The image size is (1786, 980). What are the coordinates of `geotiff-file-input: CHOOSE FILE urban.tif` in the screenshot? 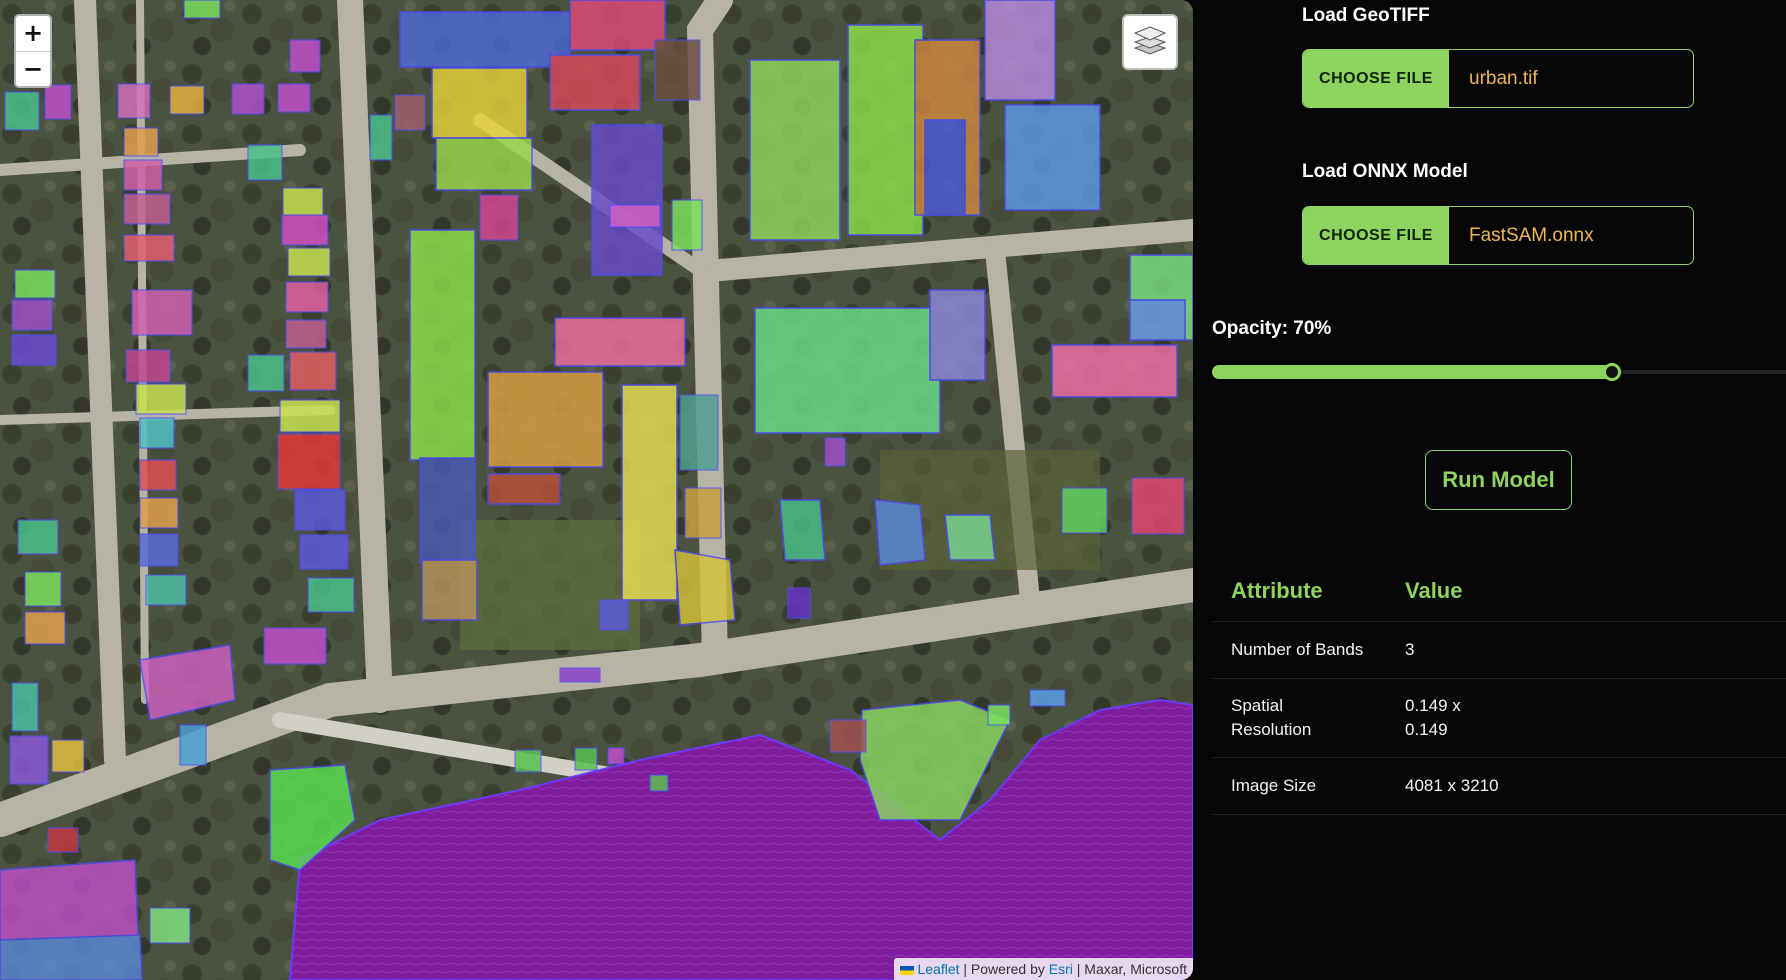 It's located at (1498, 78).